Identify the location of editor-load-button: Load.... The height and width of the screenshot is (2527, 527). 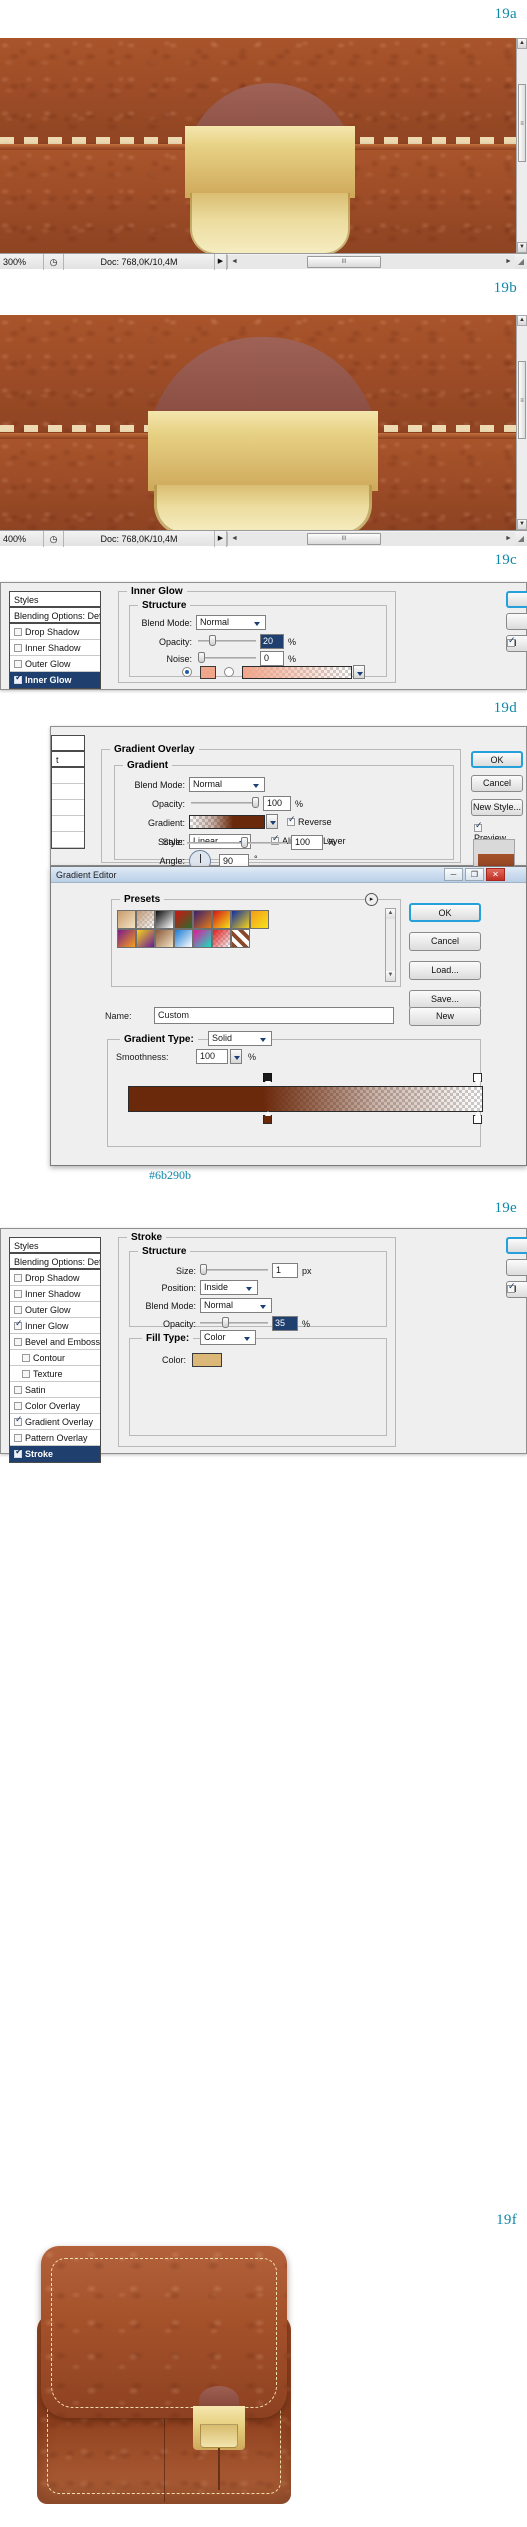
(445, 970).